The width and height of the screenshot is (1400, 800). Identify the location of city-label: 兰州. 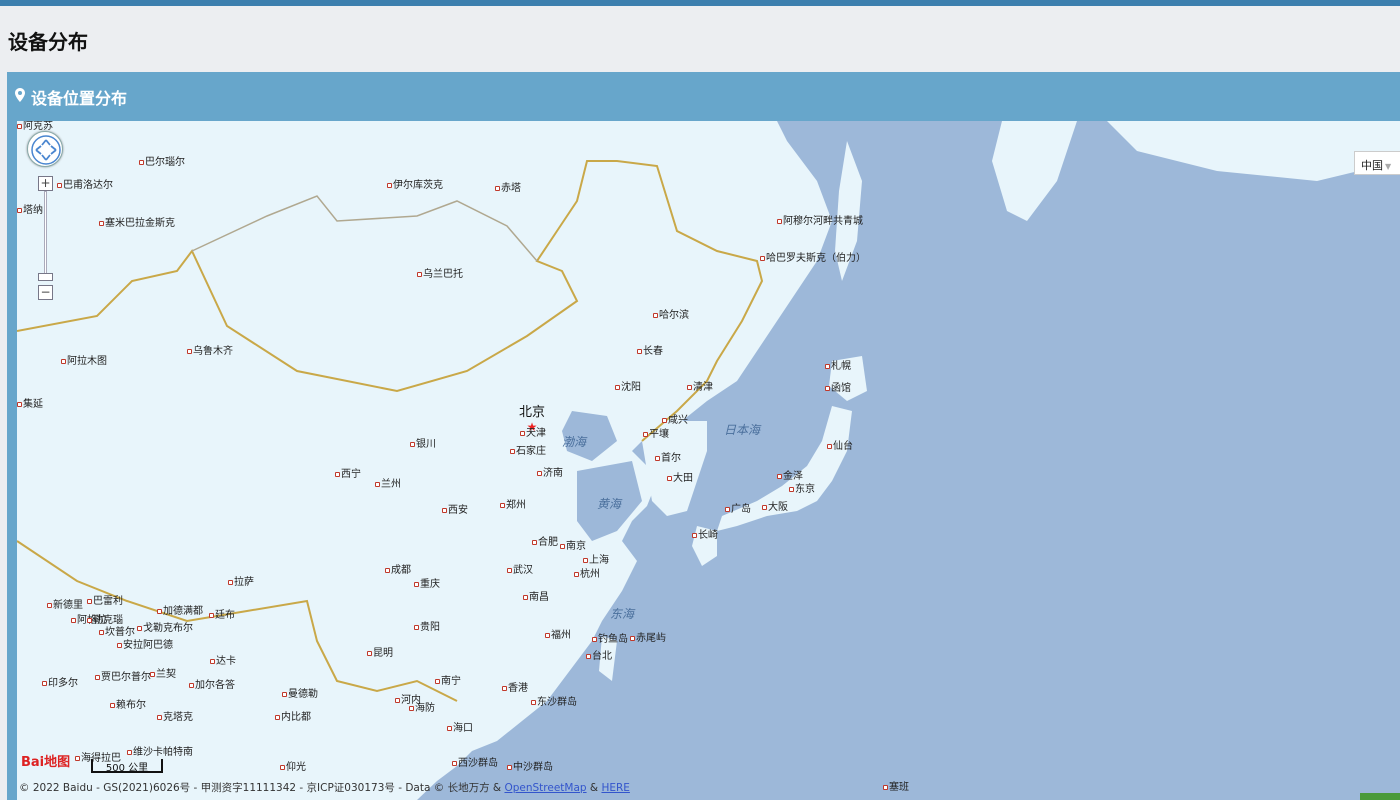
(388, 485).